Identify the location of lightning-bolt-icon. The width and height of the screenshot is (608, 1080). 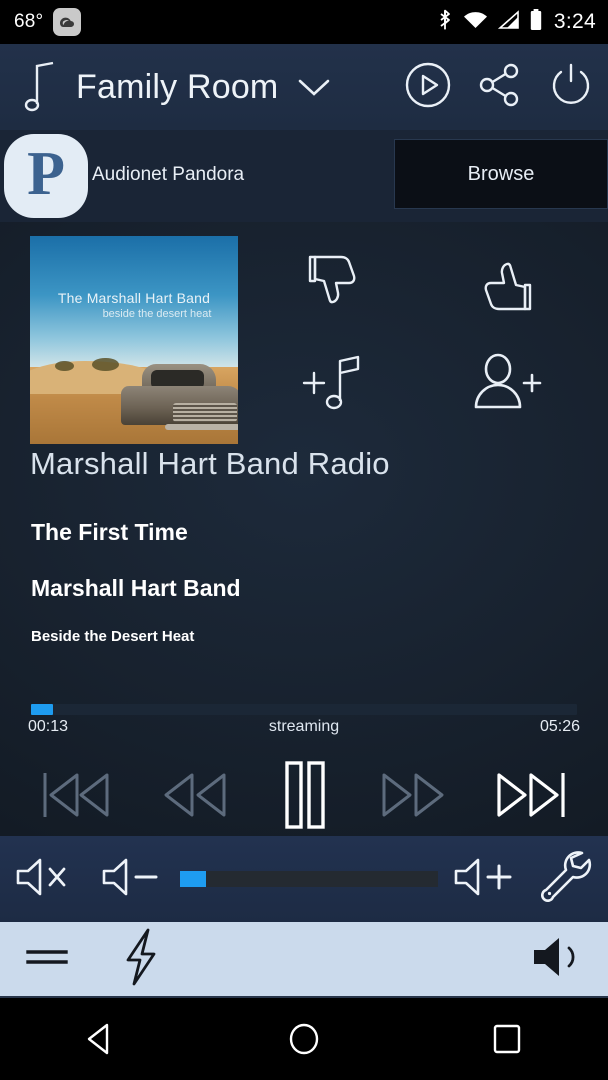
(141, 959).